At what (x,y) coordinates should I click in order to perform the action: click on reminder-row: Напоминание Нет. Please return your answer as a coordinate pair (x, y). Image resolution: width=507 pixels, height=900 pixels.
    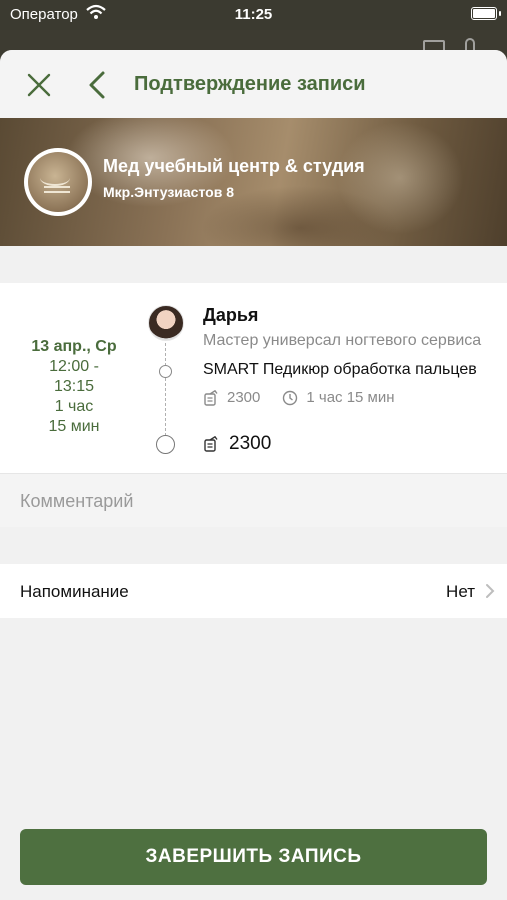
    Looking at the image, I should click on (253, 591).